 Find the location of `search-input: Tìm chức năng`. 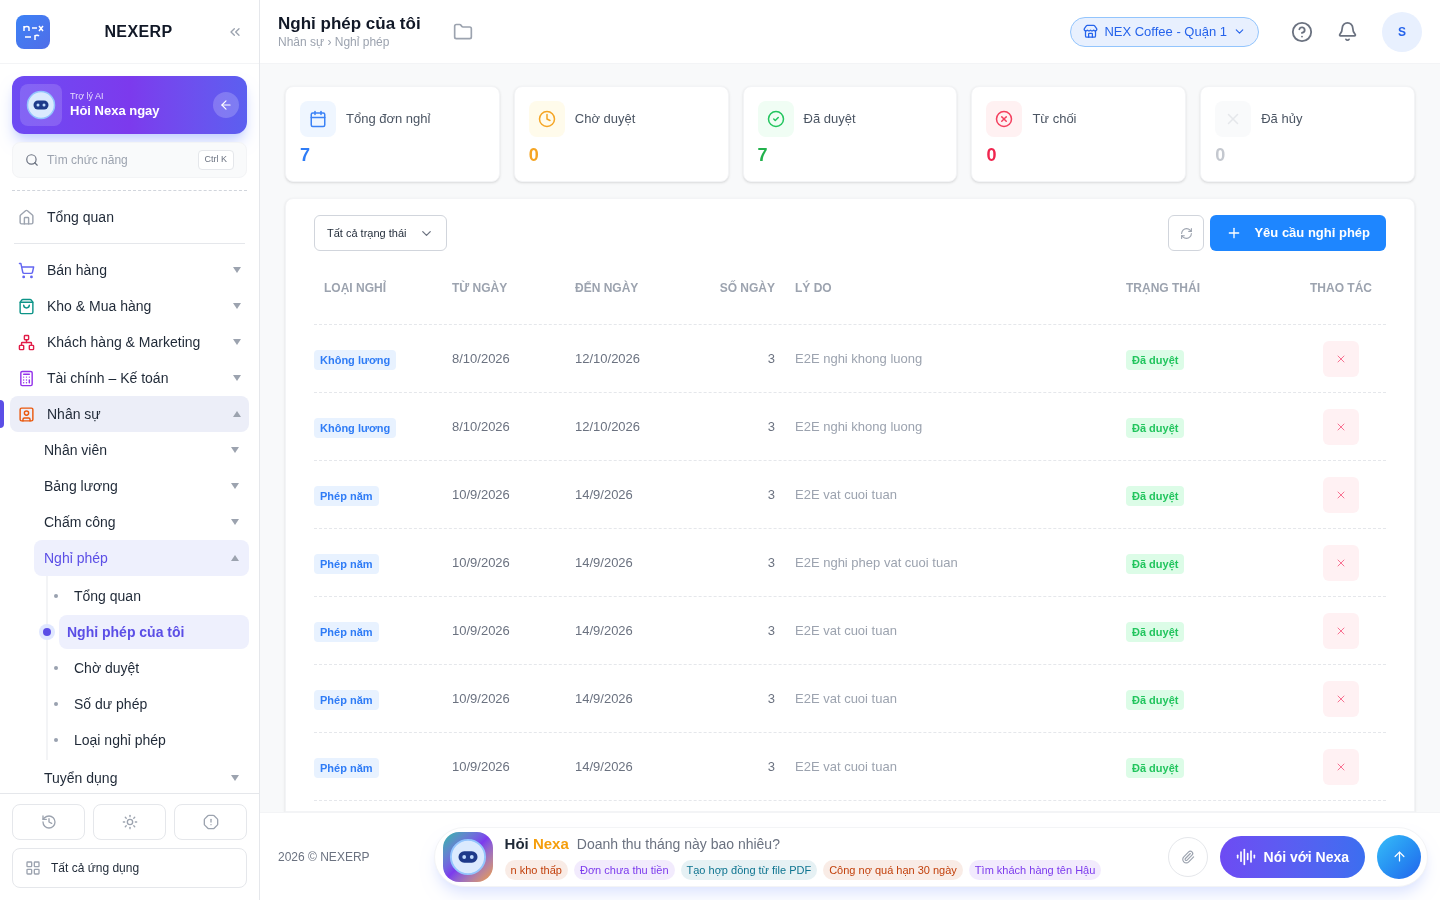

search-input: Tìm chức năng is located at coordinates (118, 160).